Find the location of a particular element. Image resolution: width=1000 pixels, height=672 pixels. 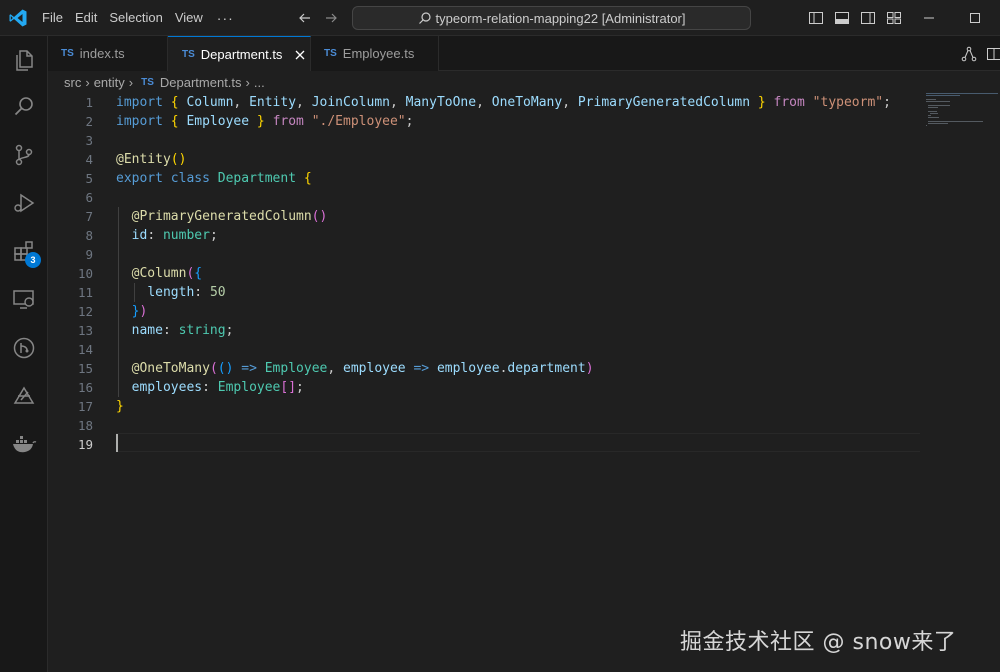

code-token: employees is located at coordinates (167, 387).